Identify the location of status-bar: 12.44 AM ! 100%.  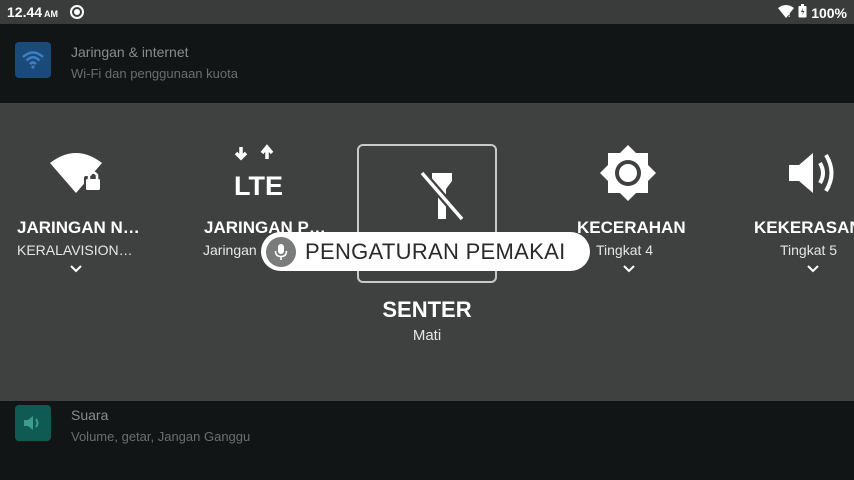
(427, 12).